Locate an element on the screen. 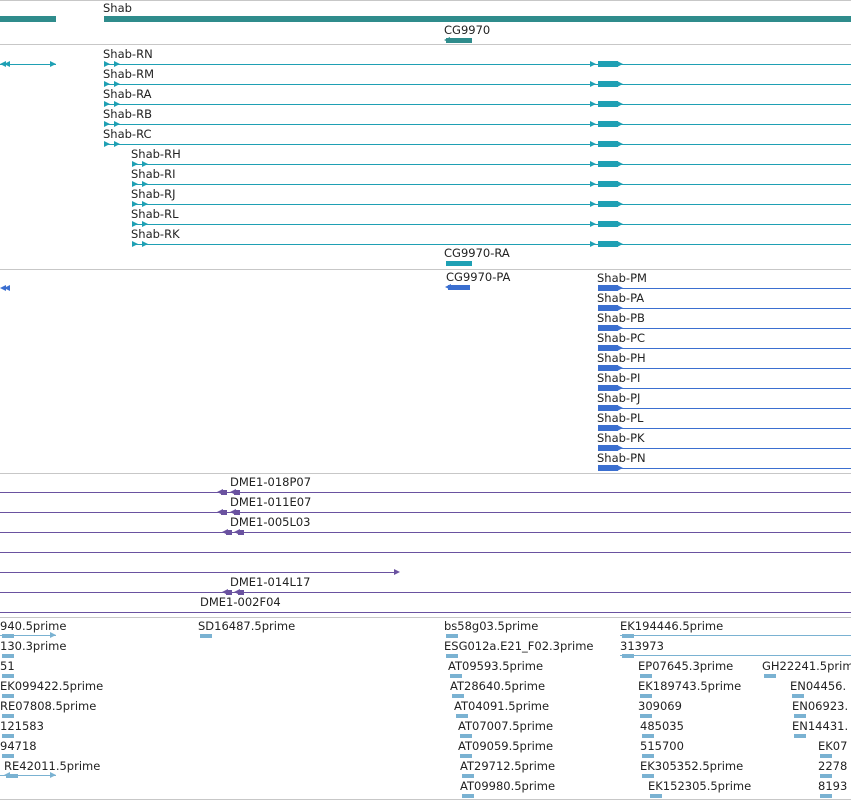 The height and width of the screenshot is (801, 851). clone-label: DME1-002F04 is located at coordinates (240, 602).